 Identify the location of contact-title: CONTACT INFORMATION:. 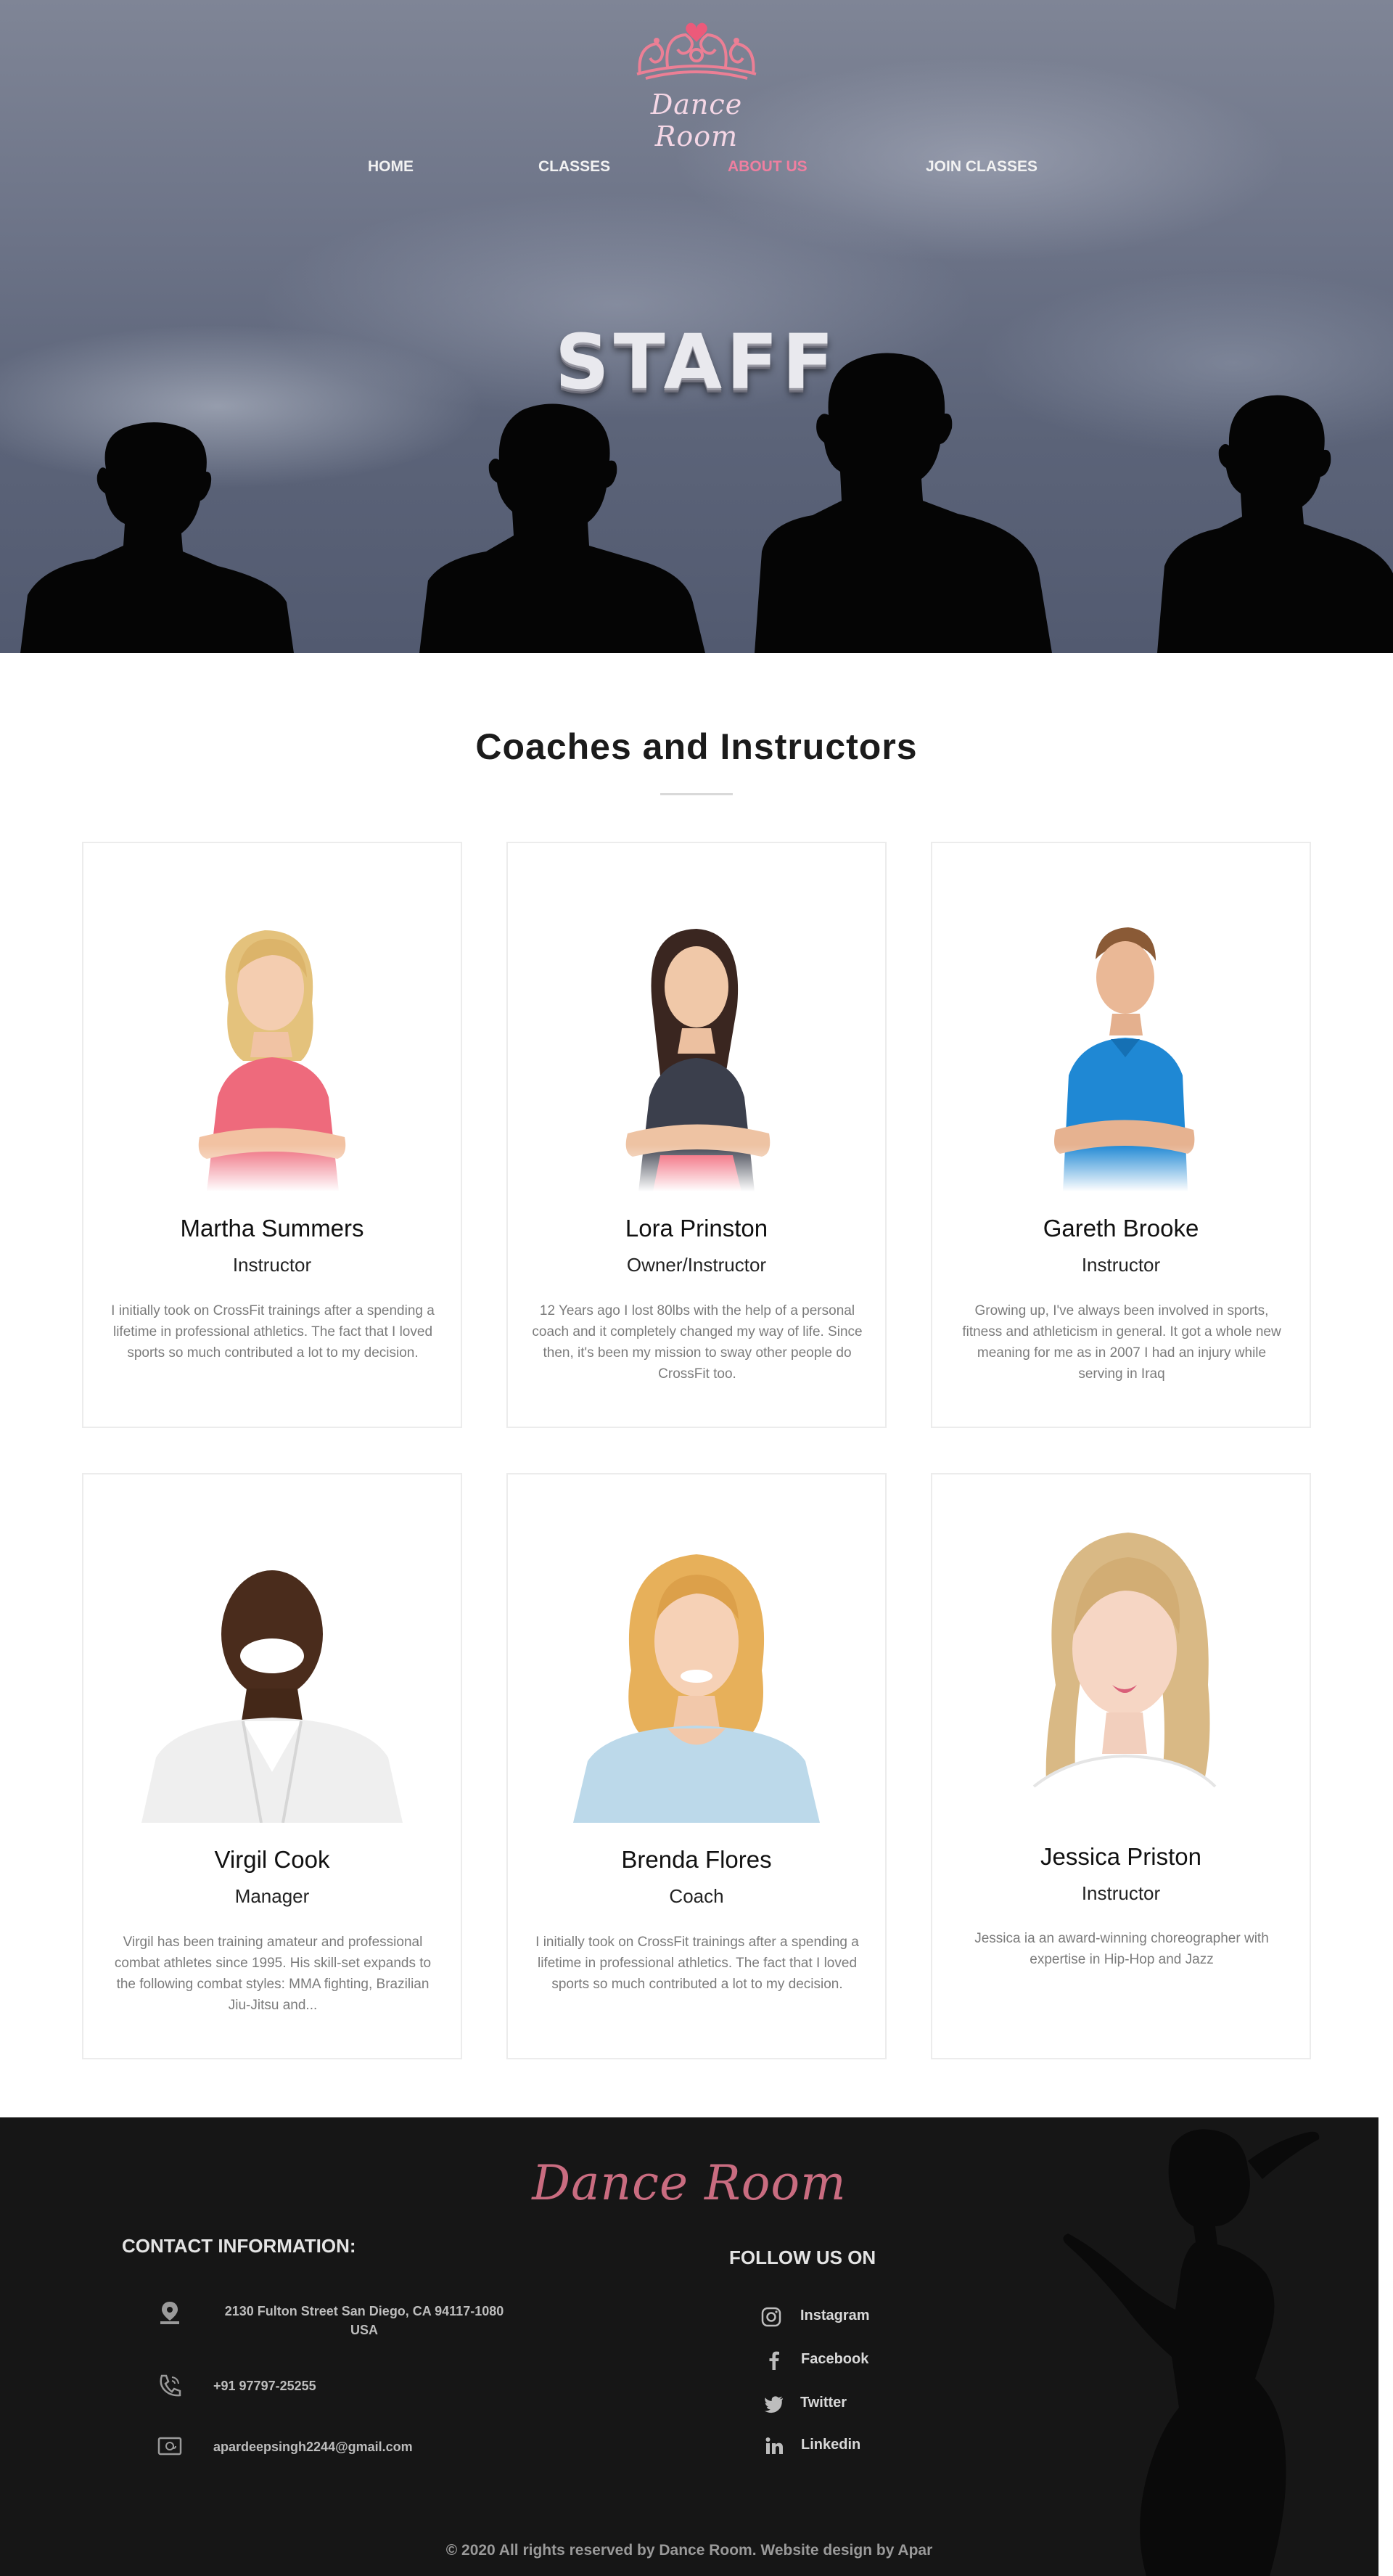
(239, 2246).